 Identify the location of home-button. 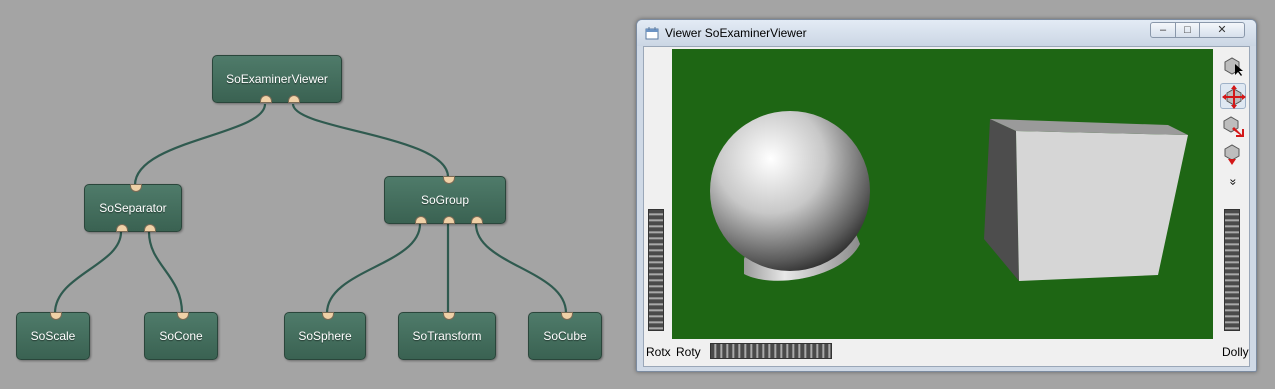
(1233, 154).